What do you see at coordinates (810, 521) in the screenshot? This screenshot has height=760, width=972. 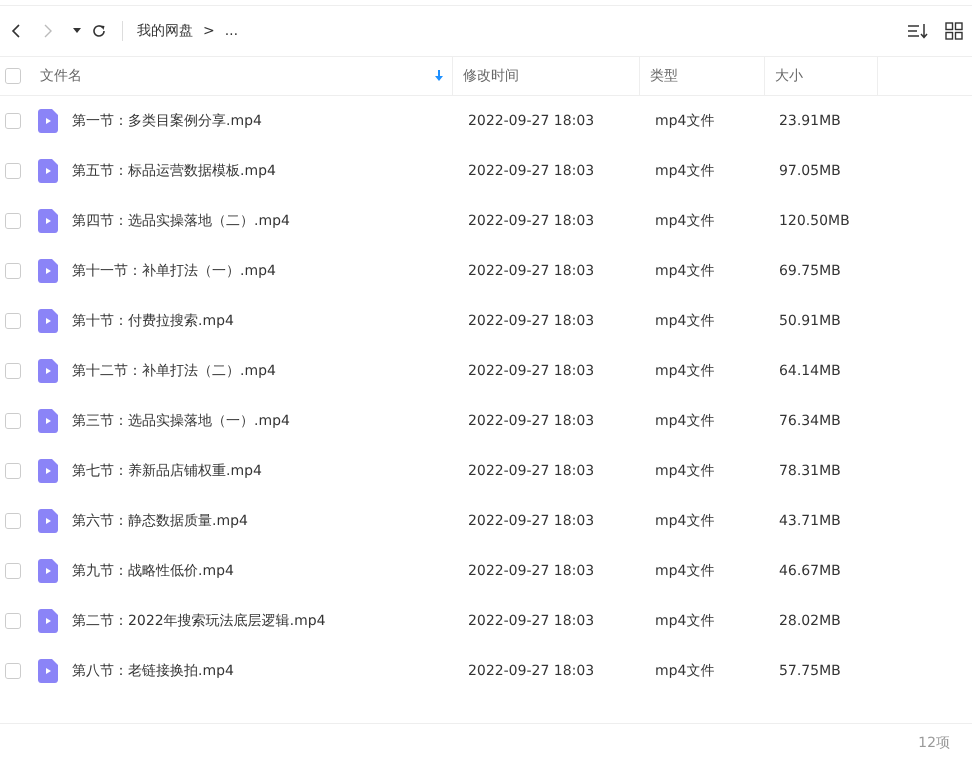 I see `file-size: 43.71MB` at bounding box center [810, 521].